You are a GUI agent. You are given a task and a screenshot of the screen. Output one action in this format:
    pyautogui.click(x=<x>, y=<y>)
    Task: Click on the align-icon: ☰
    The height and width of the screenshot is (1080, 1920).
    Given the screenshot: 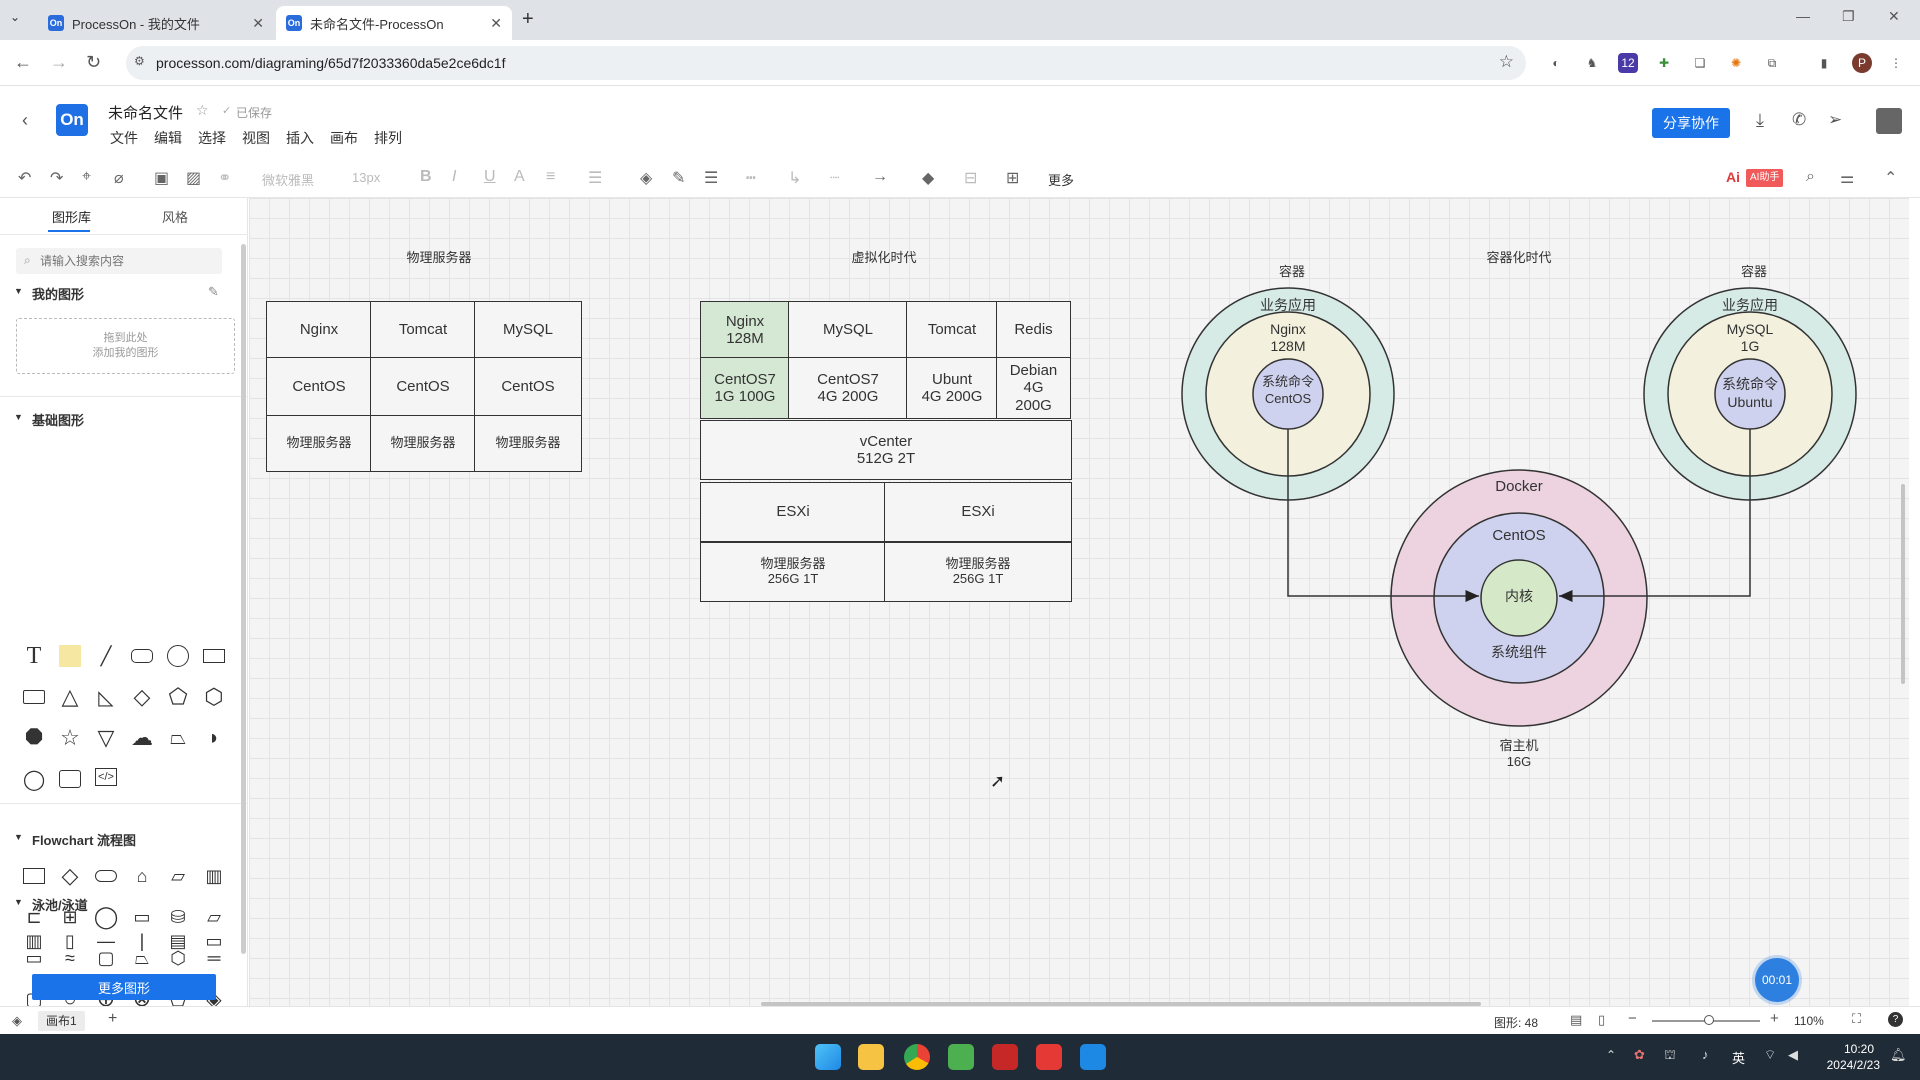 What is the action you would take?
    pyautogui.click(x=595, y=178)
    